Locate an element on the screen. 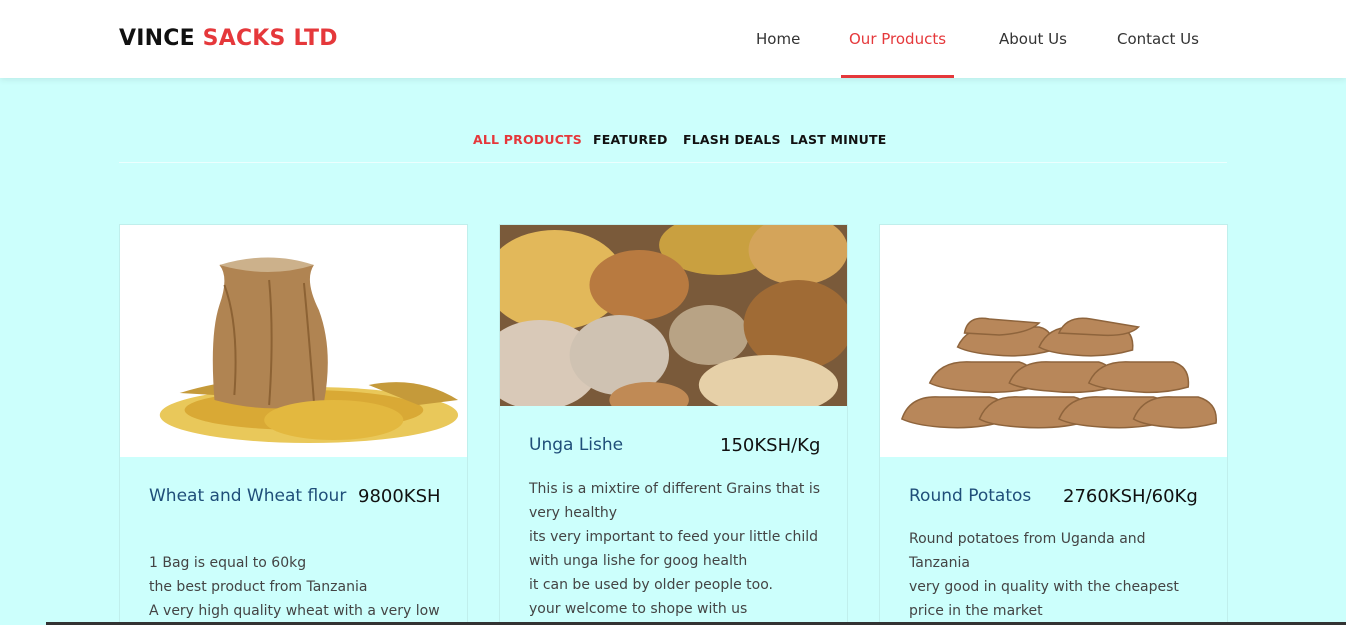 This screenshot has width=1346, height=625. brand-name-part2: SACKS LTD is located at coordinates (270, 38).